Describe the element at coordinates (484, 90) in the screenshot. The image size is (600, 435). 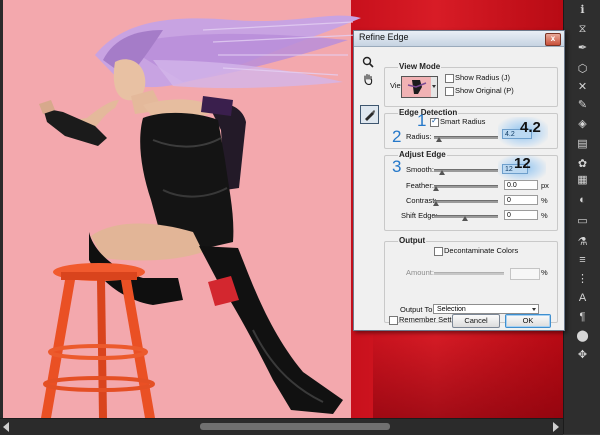
I see `show-original-label: Show Original (P)` at that location.